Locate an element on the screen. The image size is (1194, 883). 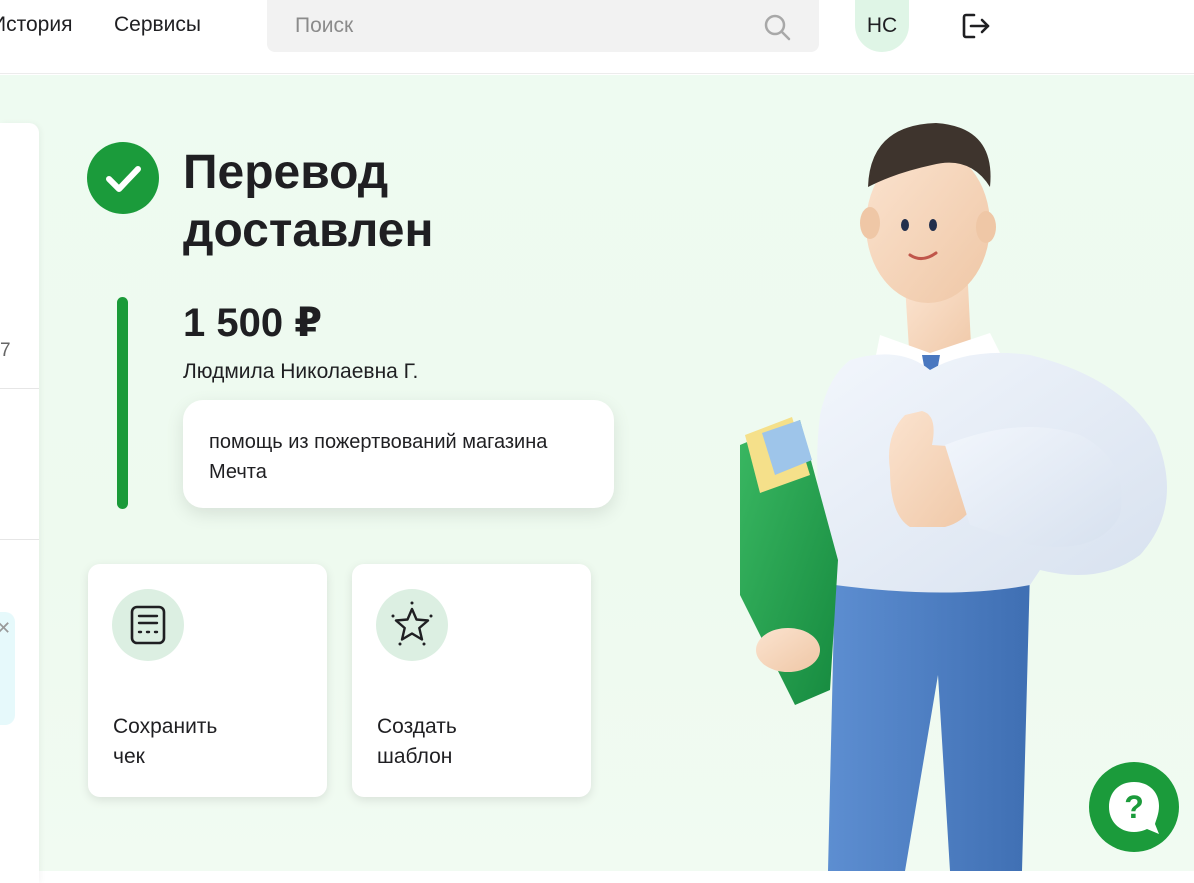
side-number-fragment: 7 is located at coordinates (5, 350).